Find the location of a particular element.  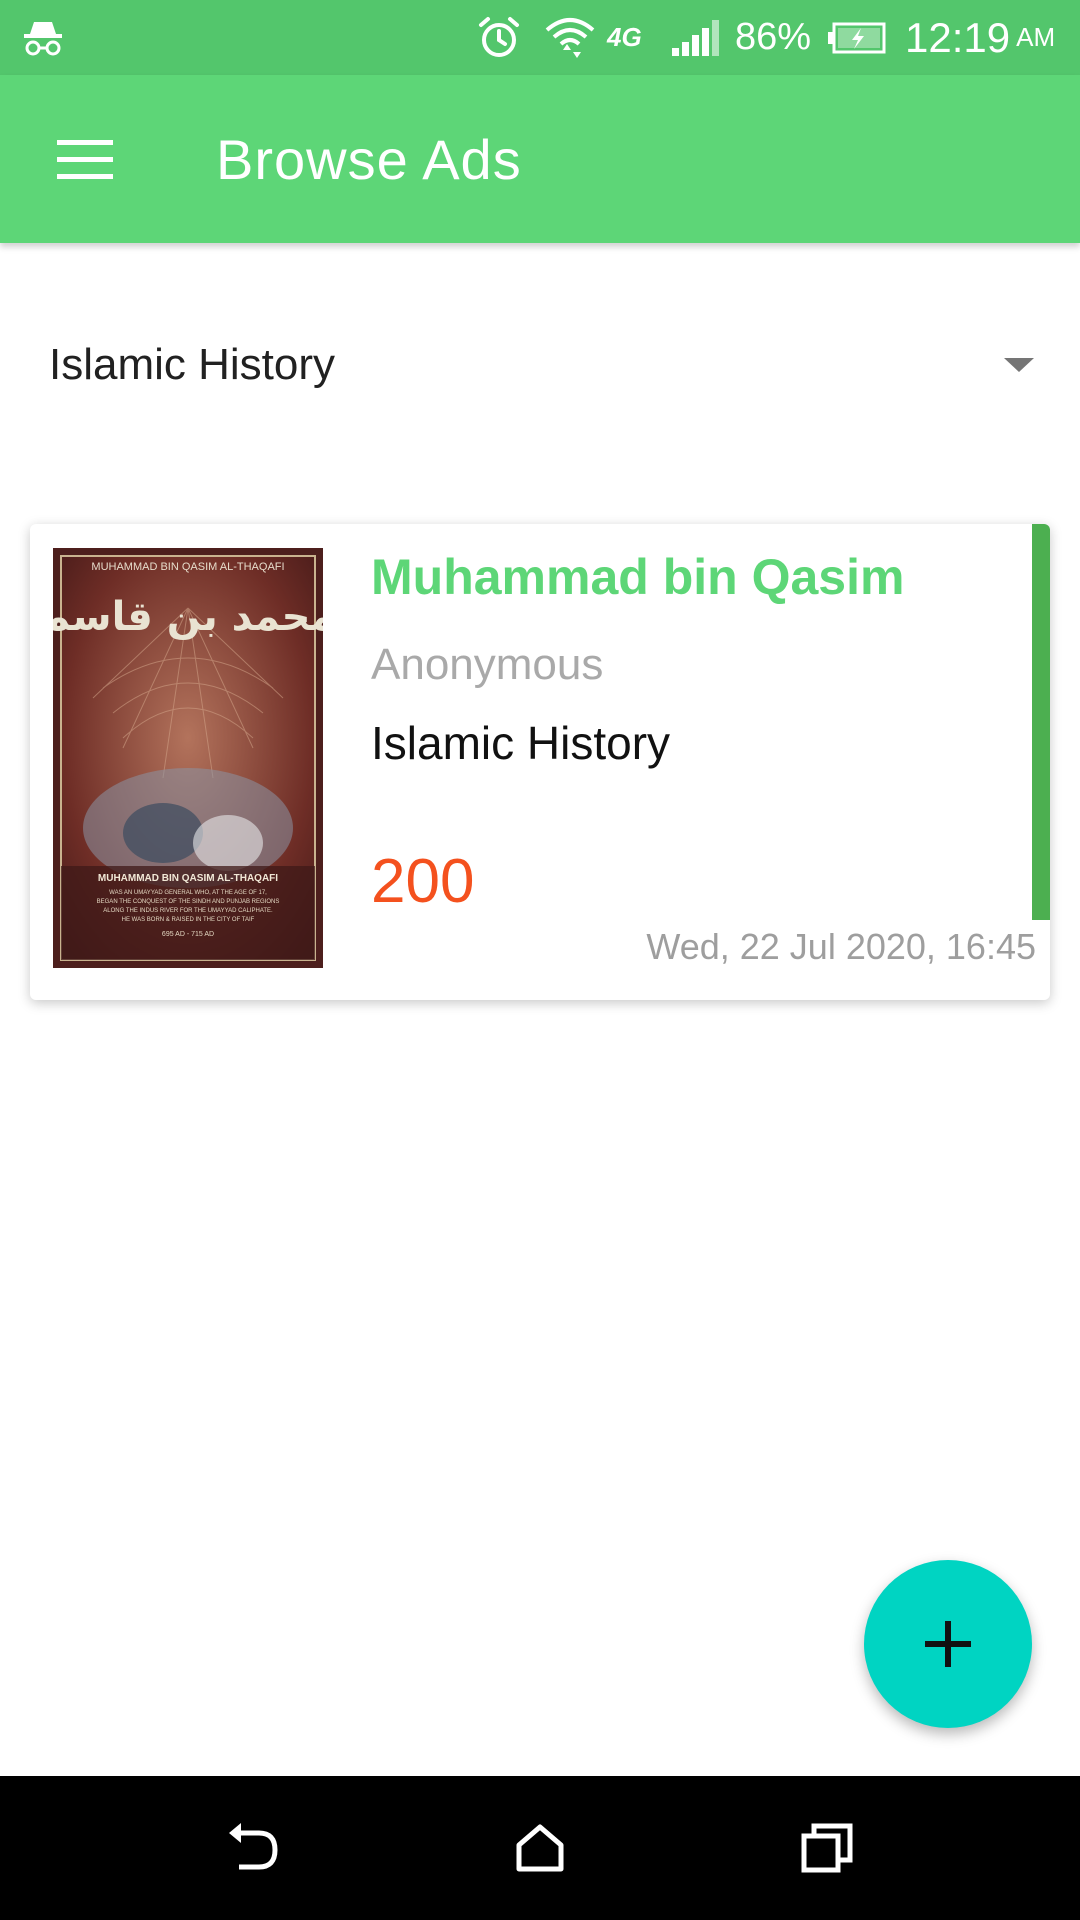

back-icon is located at coordinates (253, 1846).